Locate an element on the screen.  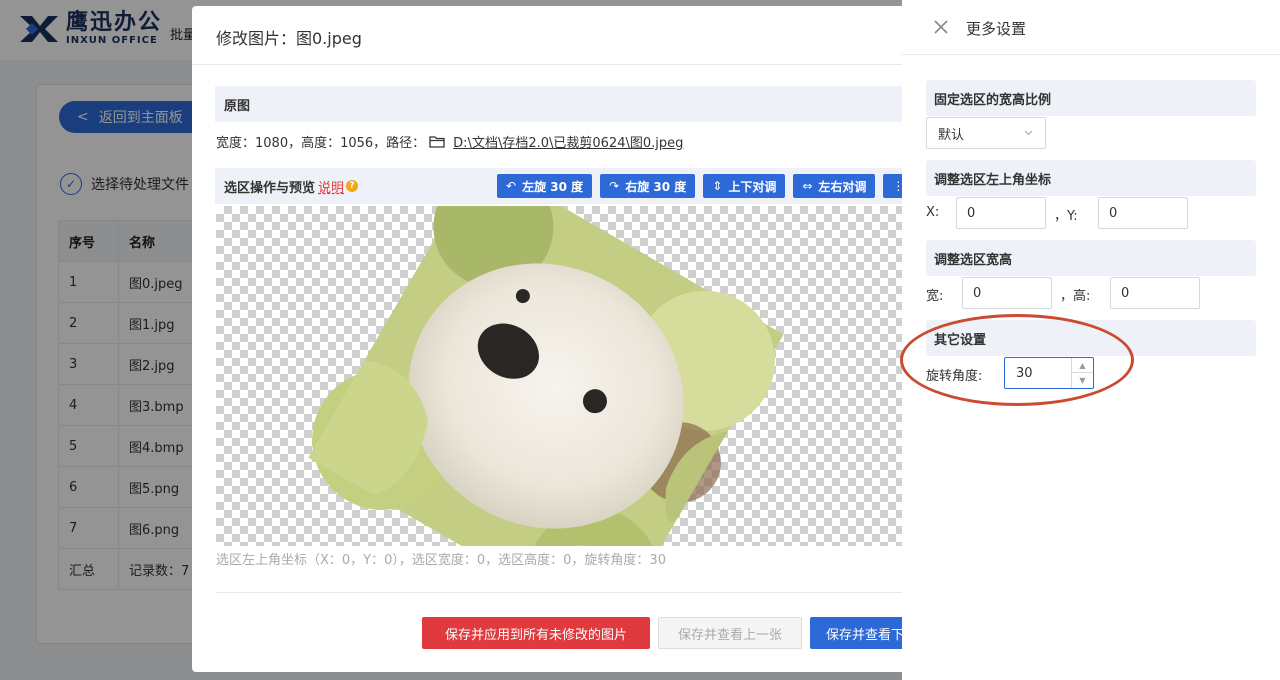
rotate-left-label: 左旋 30 度 is located at coordinates (553, 186).